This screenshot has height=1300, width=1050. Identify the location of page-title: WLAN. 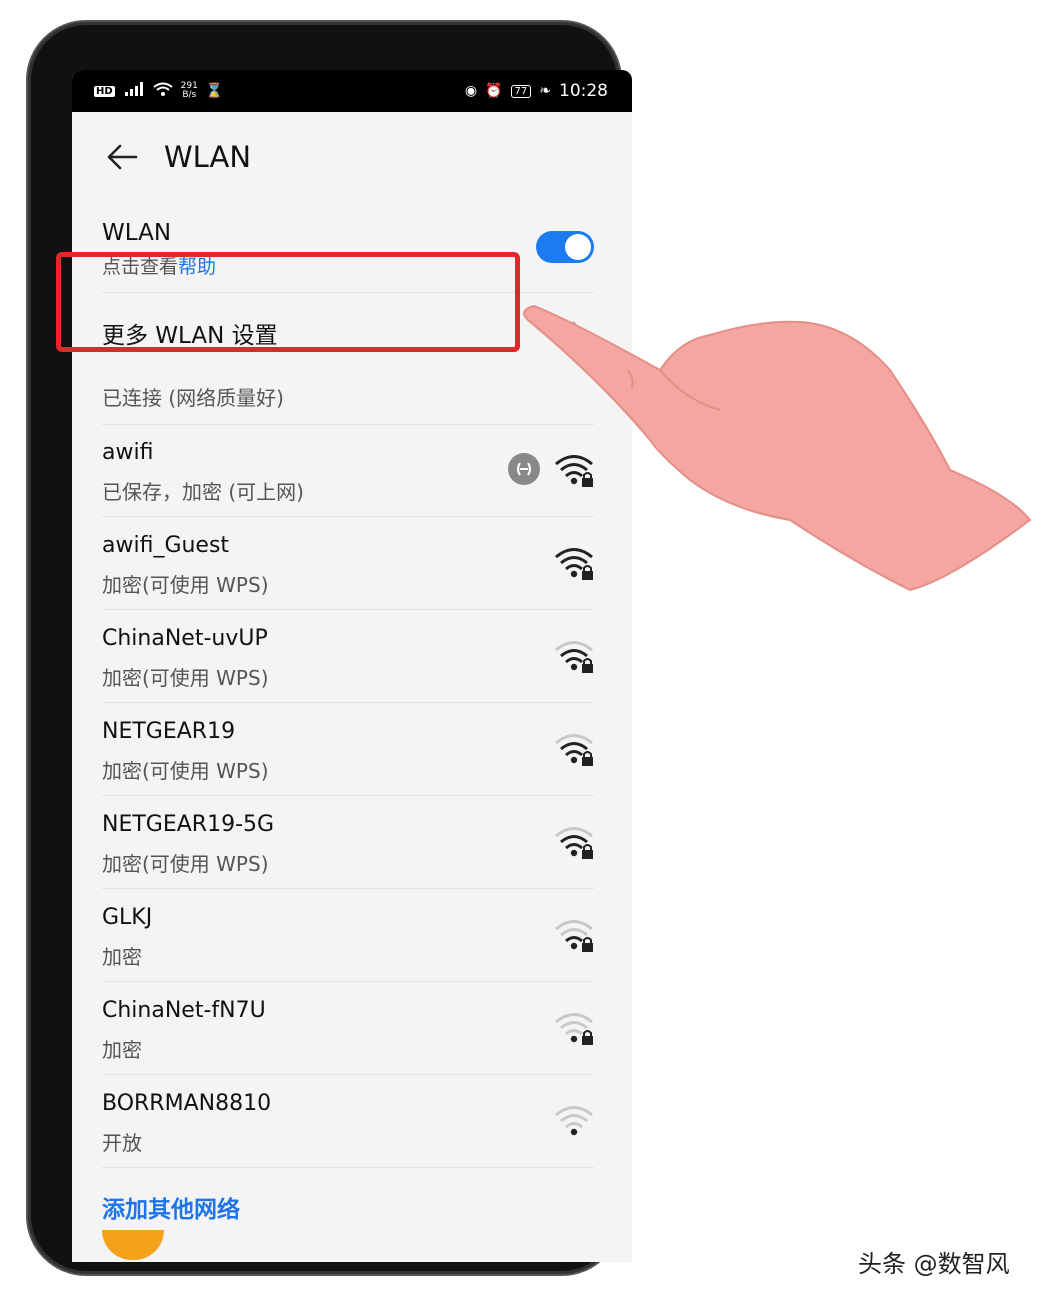
(208, 157).